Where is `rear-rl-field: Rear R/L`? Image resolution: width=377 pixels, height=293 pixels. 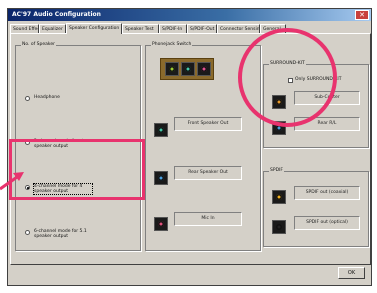 rear-rl-field: Rear R/L is located at coordinates (327, 124).